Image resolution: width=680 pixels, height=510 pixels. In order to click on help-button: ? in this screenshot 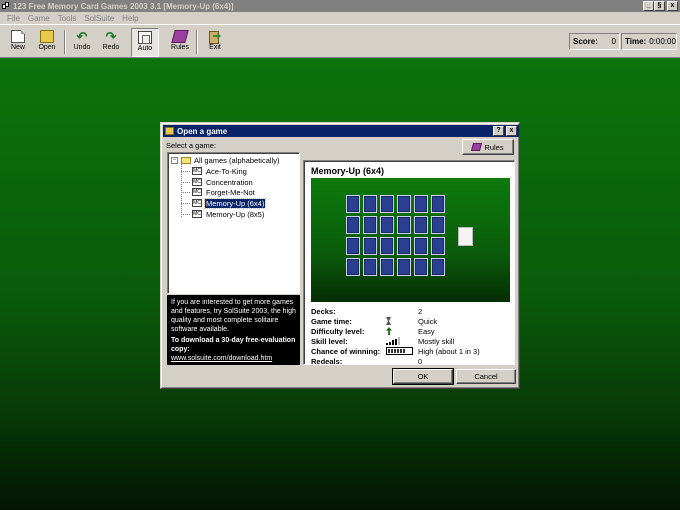, I will do `click(498, 131)`.